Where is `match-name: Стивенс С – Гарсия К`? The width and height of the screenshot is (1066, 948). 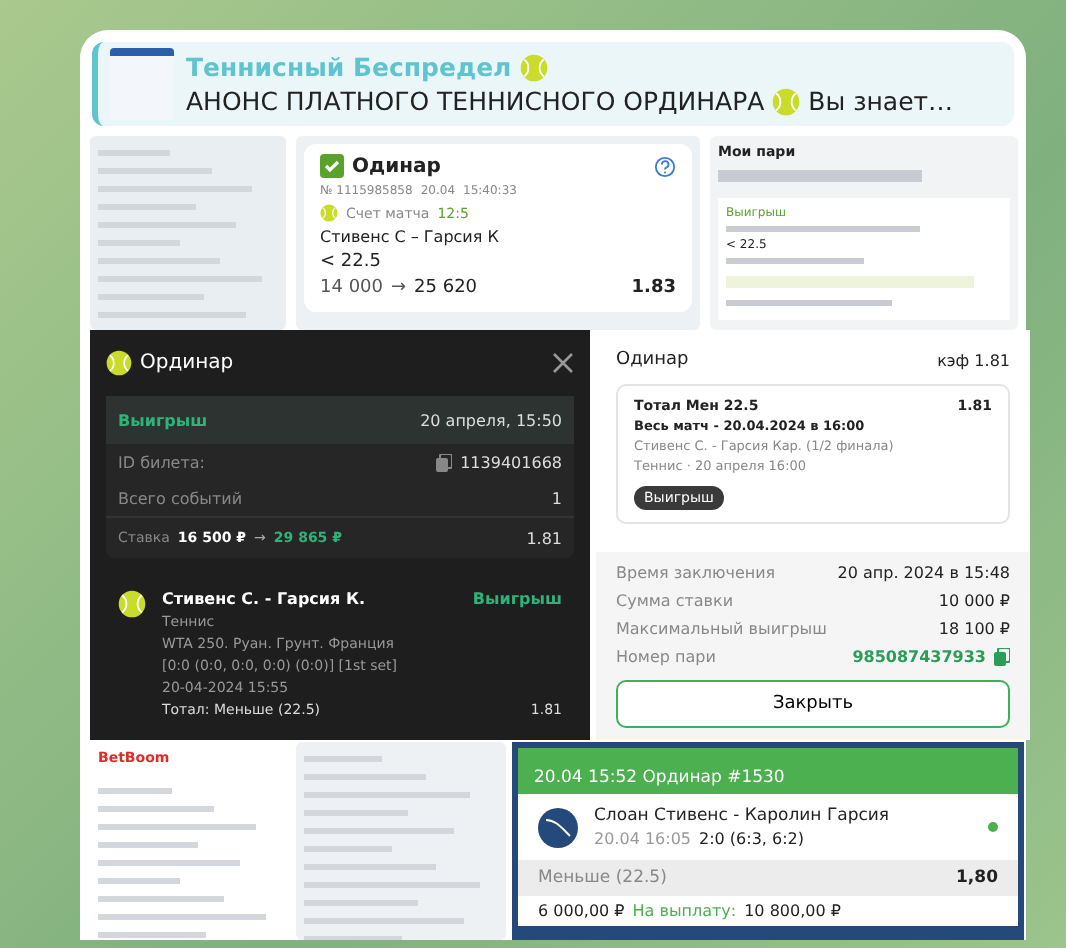
match-name: Стивенс С – Гарсия К is located at coordinates (410, 237).